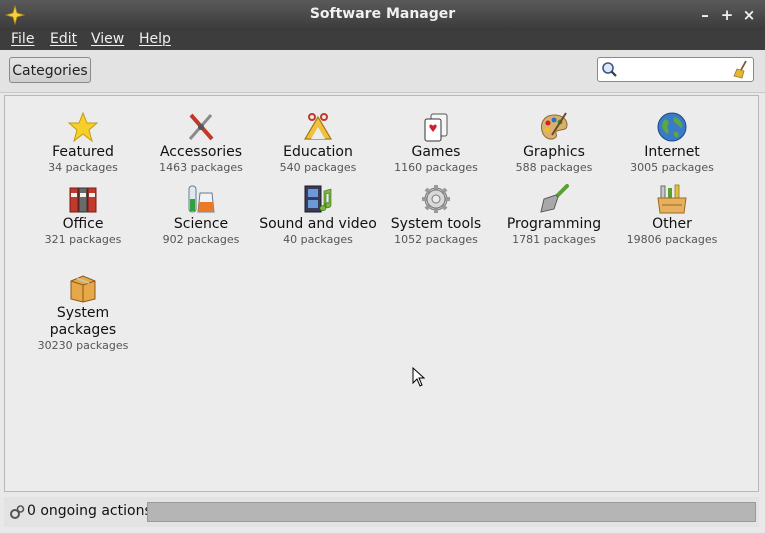  I want to click on gears-icon, so click(17, 512).